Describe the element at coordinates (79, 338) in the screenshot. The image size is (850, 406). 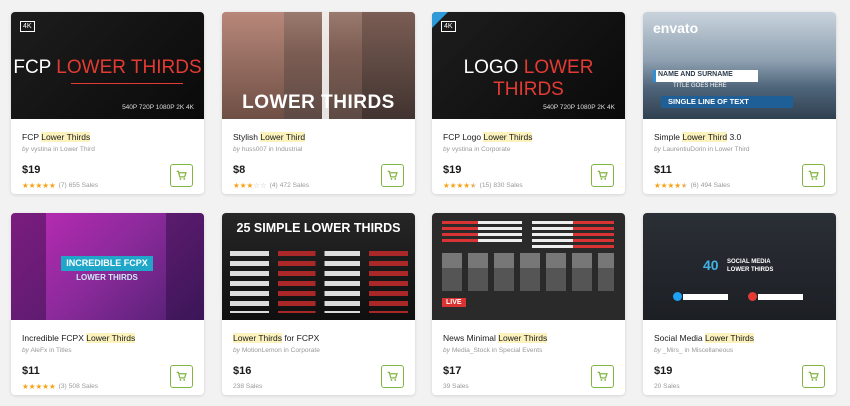
I see `product-title: Incredible FCPX Lower Thirds` at that location.